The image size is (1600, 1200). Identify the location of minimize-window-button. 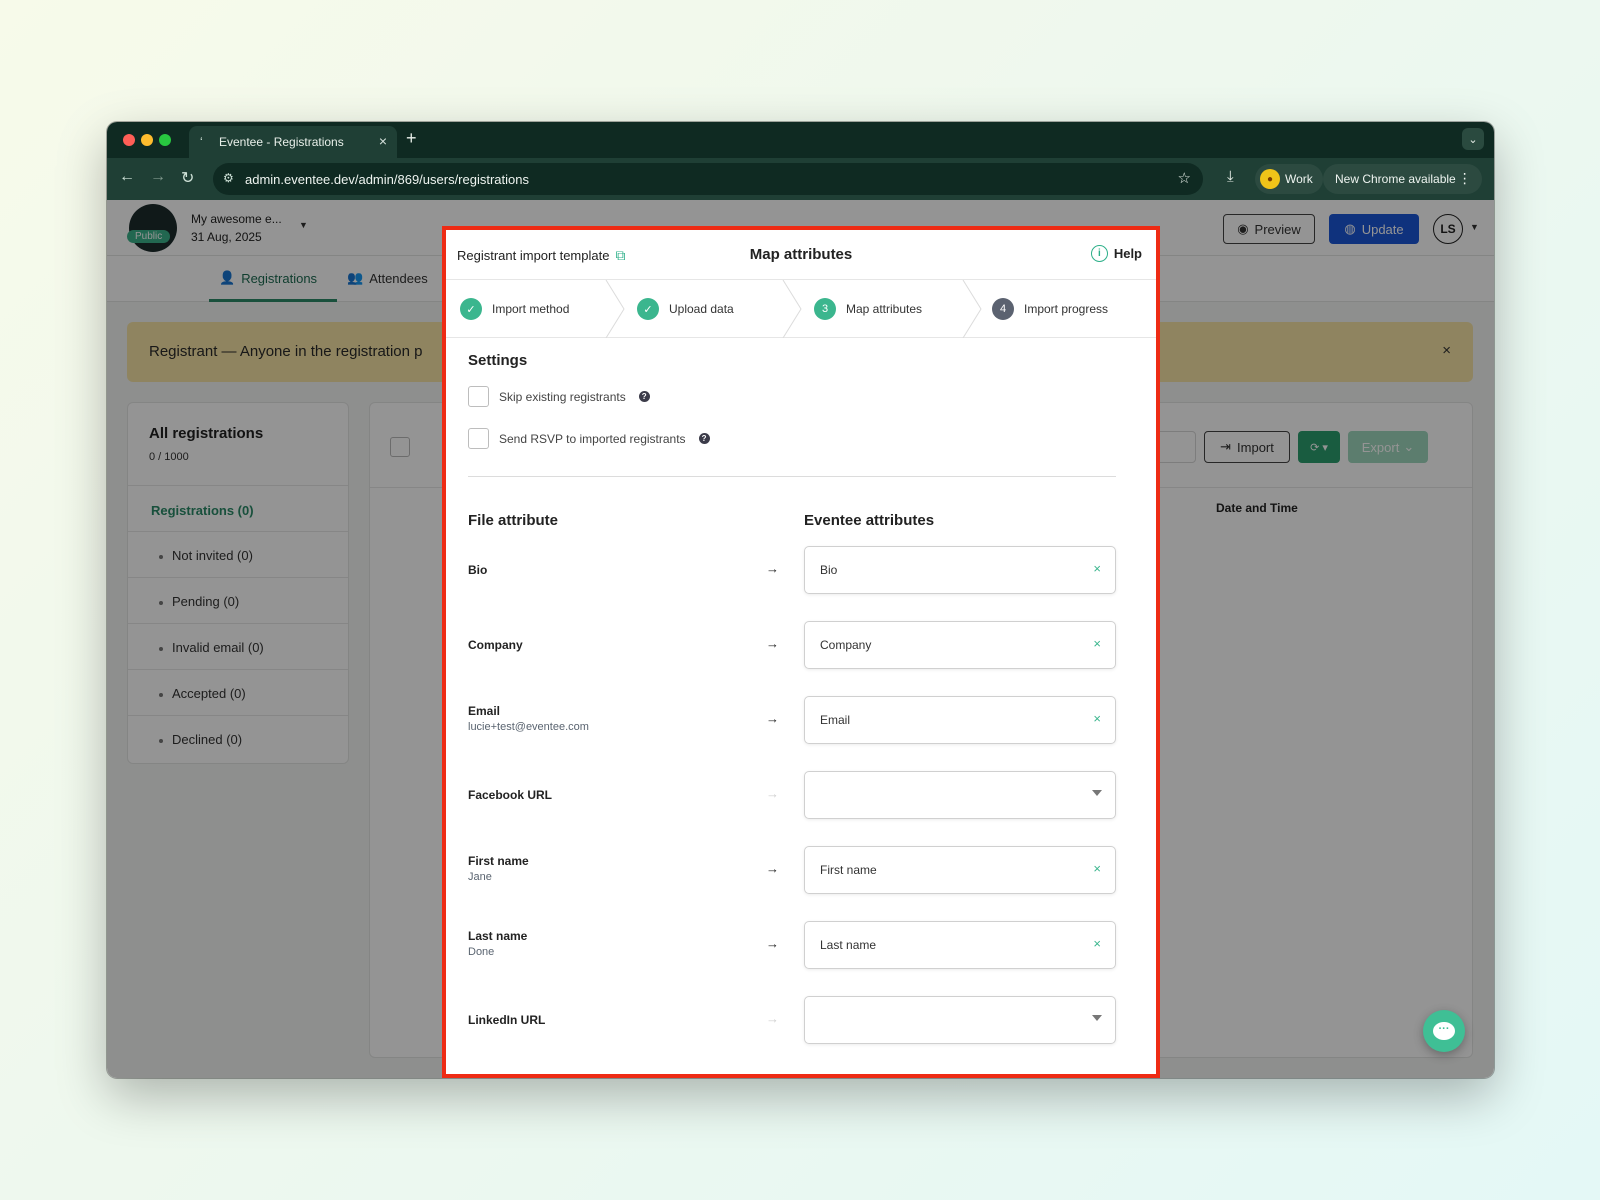
(147, 140).